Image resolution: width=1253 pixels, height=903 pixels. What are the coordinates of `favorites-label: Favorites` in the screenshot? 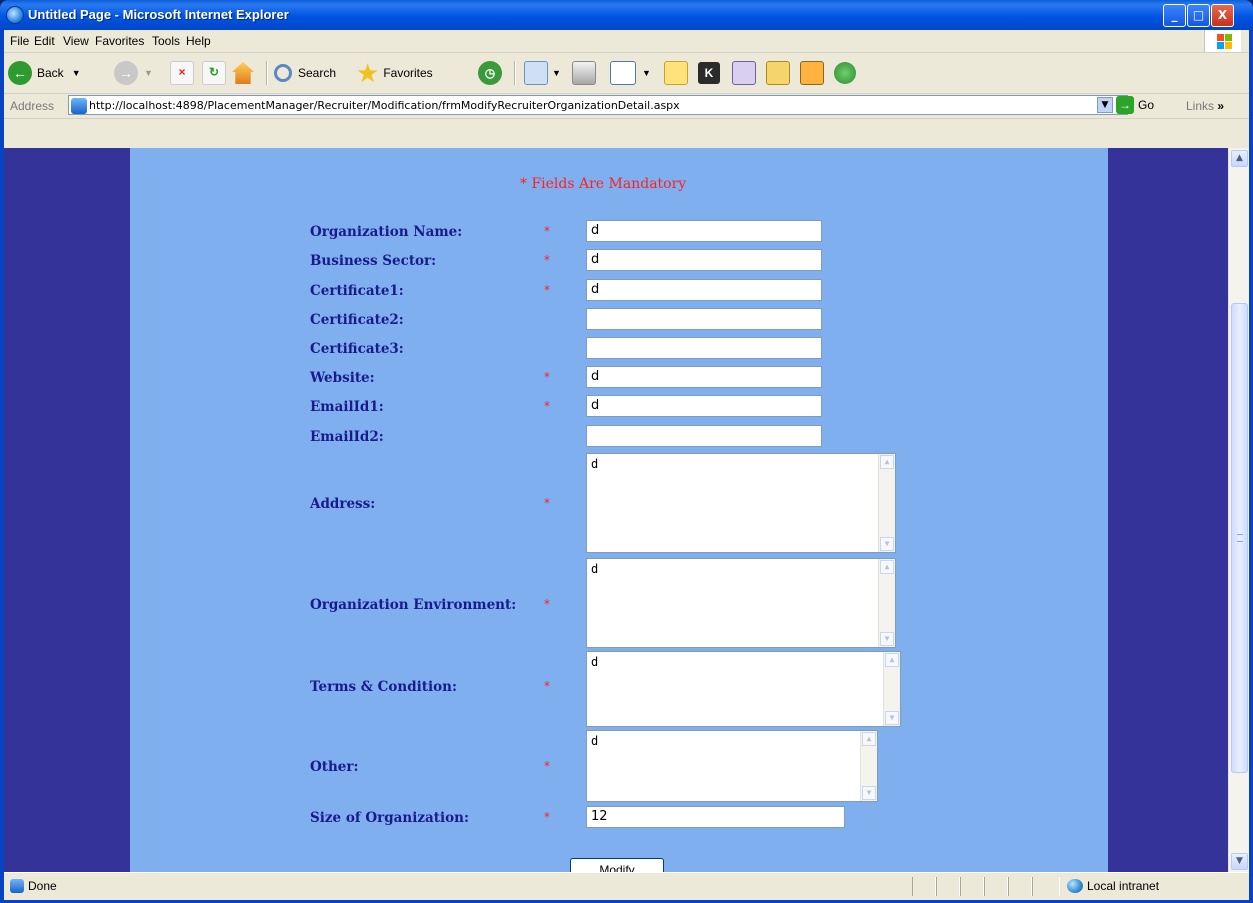 It's located at (408, 73).